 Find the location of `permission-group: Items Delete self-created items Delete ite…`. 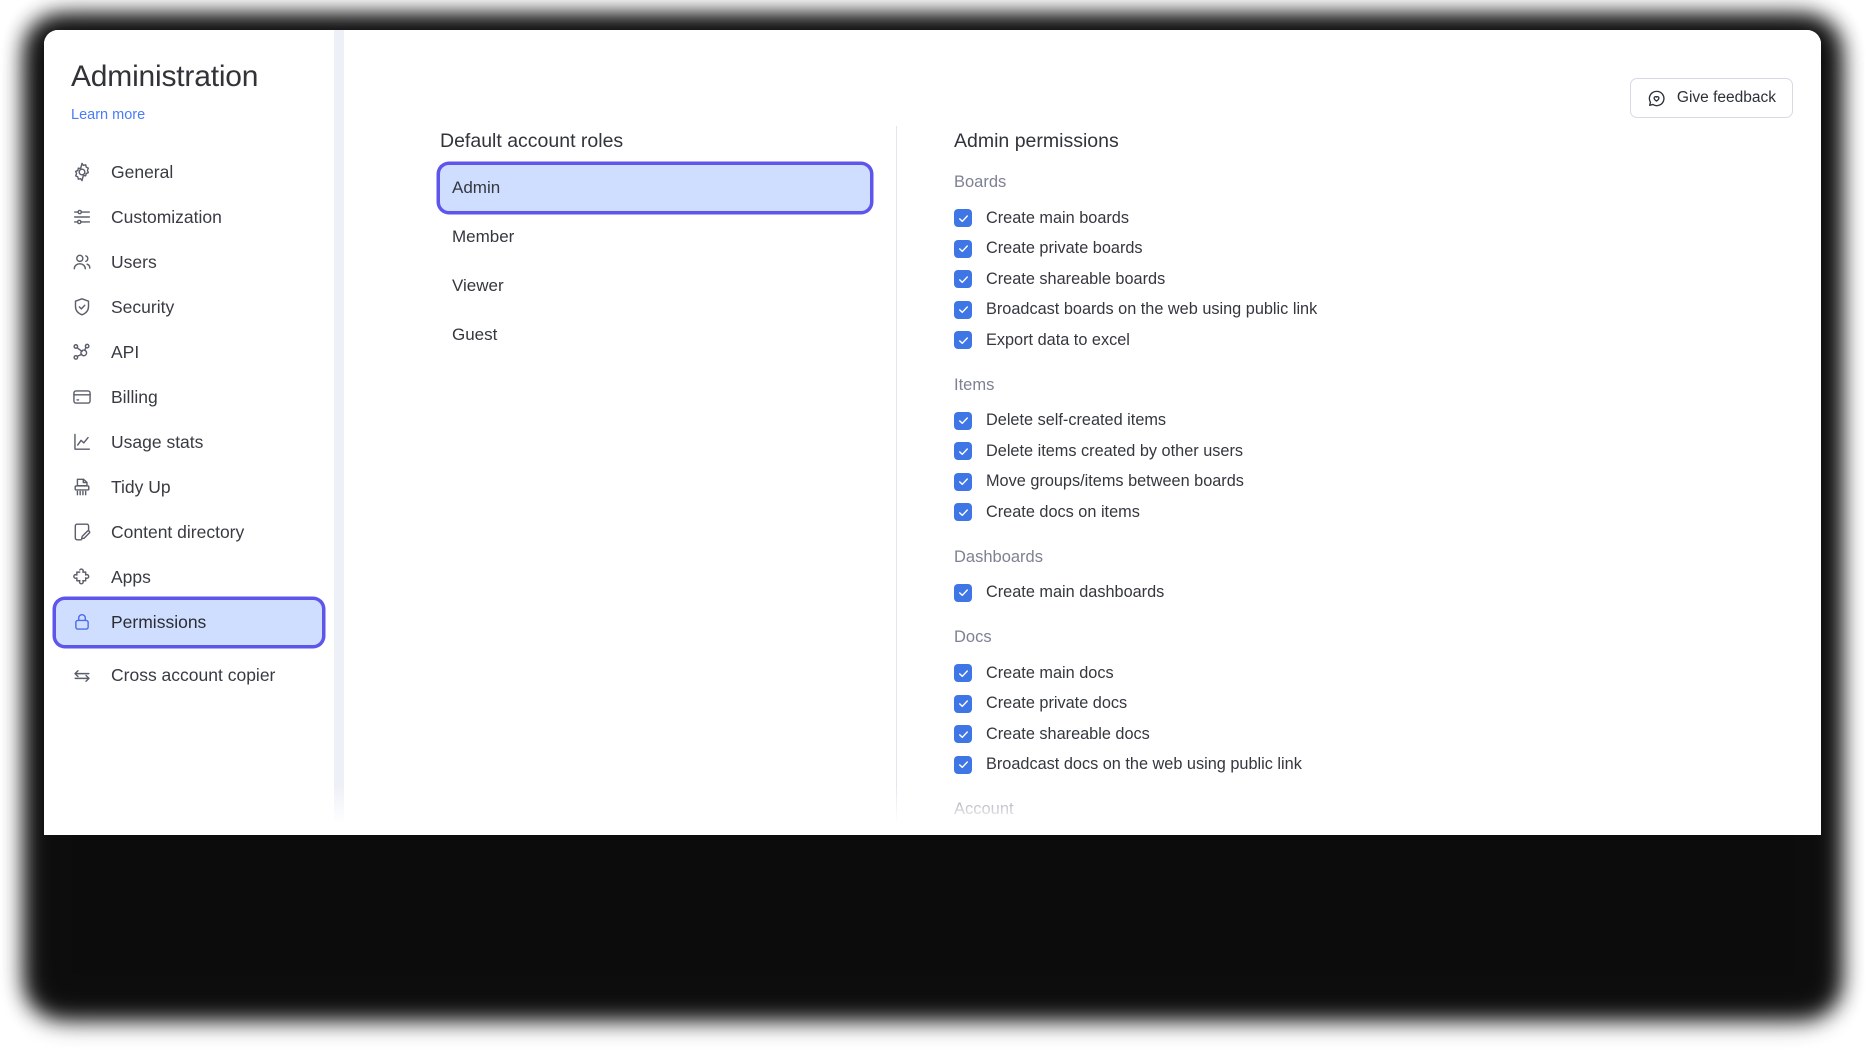

permission-group: Items Delete self-created items Delete ite… is located at coordinates (1367, 452).